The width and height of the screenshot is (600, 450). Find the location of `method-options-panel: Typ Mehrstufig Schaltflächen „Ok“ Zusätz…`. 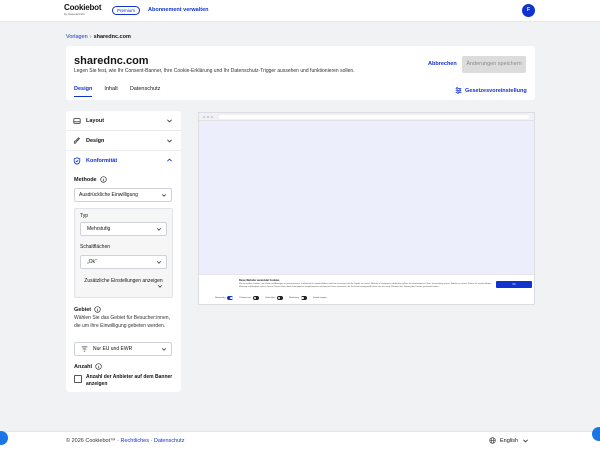

method-options-panel: Typ Mehrstufig Schaltflächen „Ok“ Zusätz… is located at coordinates (123, 253).